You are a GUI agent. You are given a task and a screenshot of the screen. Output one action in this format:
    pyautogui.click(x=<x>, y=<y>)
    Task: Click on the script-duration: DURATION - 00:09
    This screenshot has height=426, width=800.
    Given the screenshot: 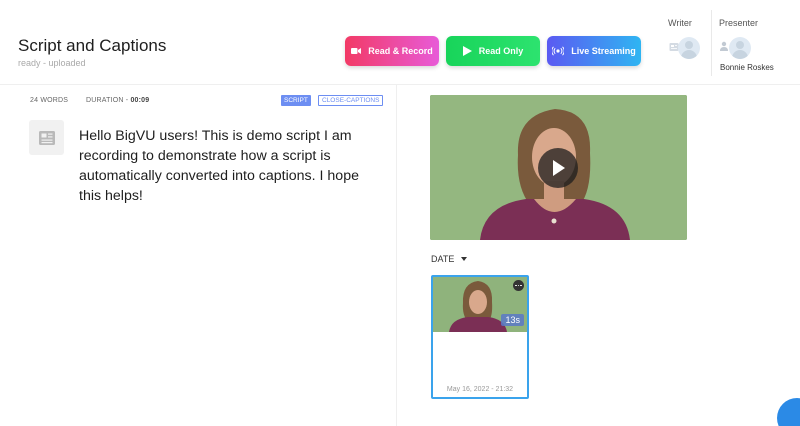 What is the action you would take?
    pyautogui.click(x=117, y=100)
    